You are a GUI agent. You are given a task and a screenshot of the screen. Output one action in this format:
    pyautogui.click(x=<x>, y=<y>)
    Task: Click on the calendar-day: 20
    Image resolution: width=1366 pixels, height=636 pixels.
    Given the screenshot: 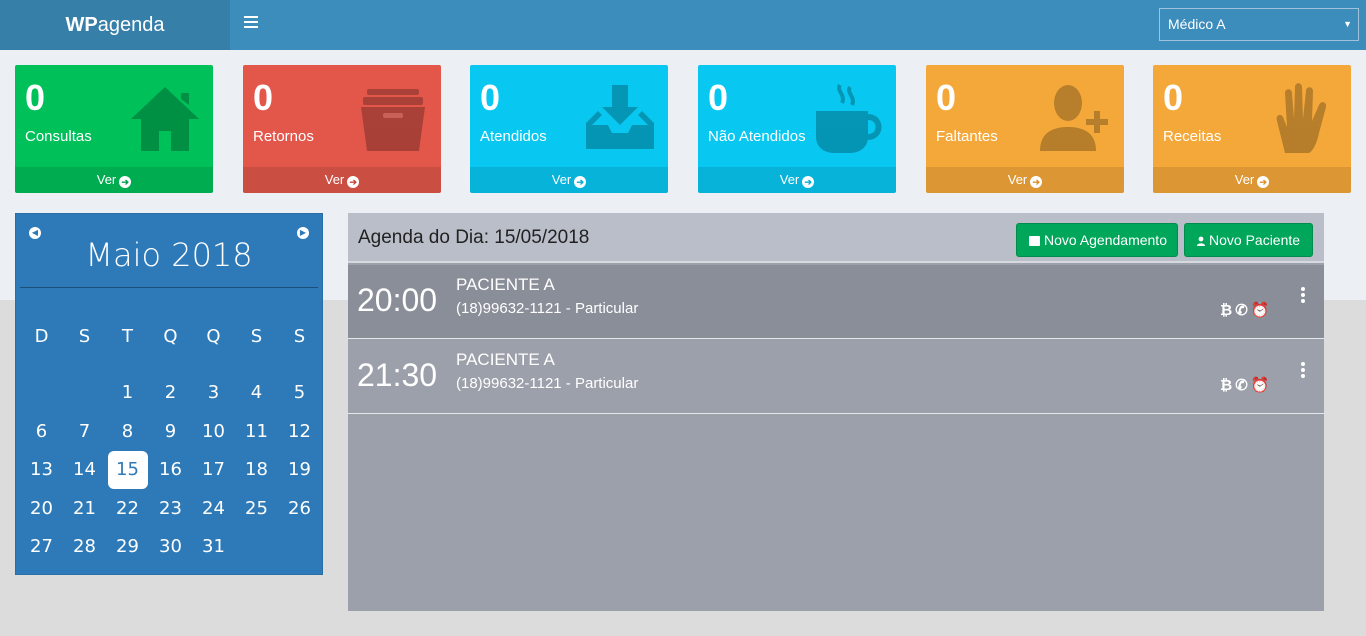 What is the action you would take?
    pyautogui.click(x=41, y=509)
    